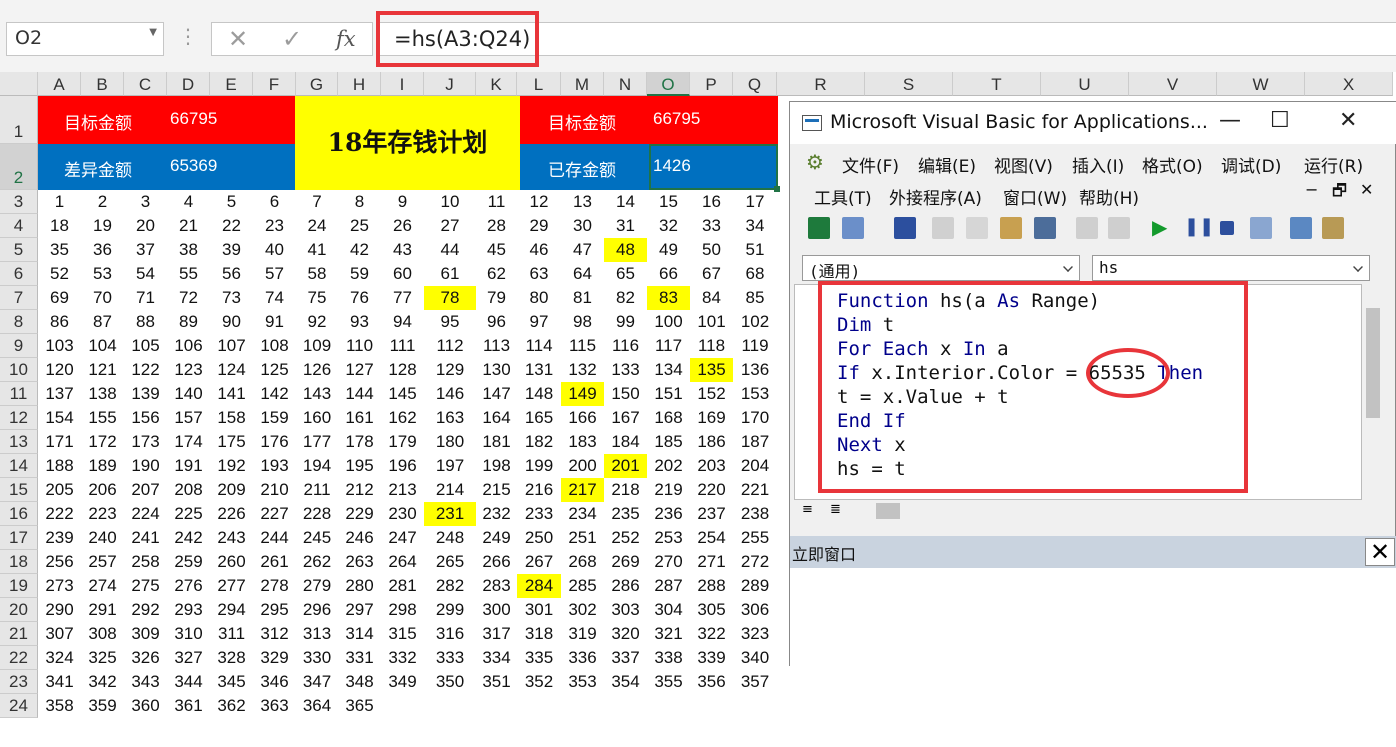 This screenshot has width=1396, height=747. Describe the element at coordinates (102, 634) in the screenshot. I see `number-cell: 308` at that location.